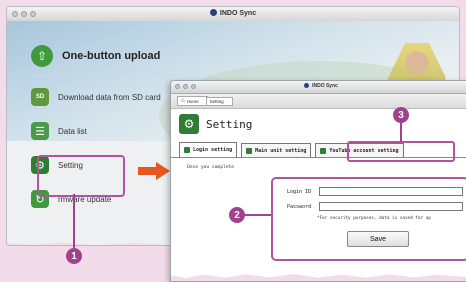 The image size is (466, 282). Describe the element at coordinates (213, 150) in the screenshot. I see `tab-label: Login setting` at that location.